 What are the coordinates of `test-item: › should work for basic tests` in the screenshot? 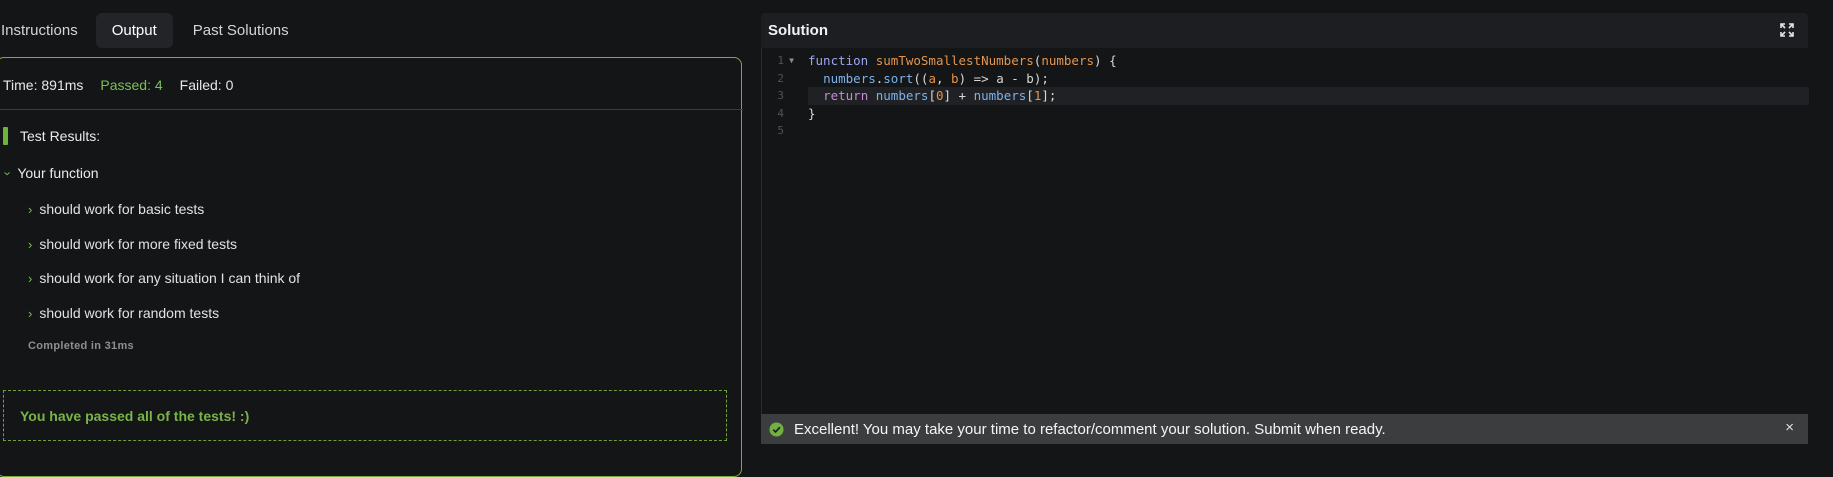 It's located at (116, 209).